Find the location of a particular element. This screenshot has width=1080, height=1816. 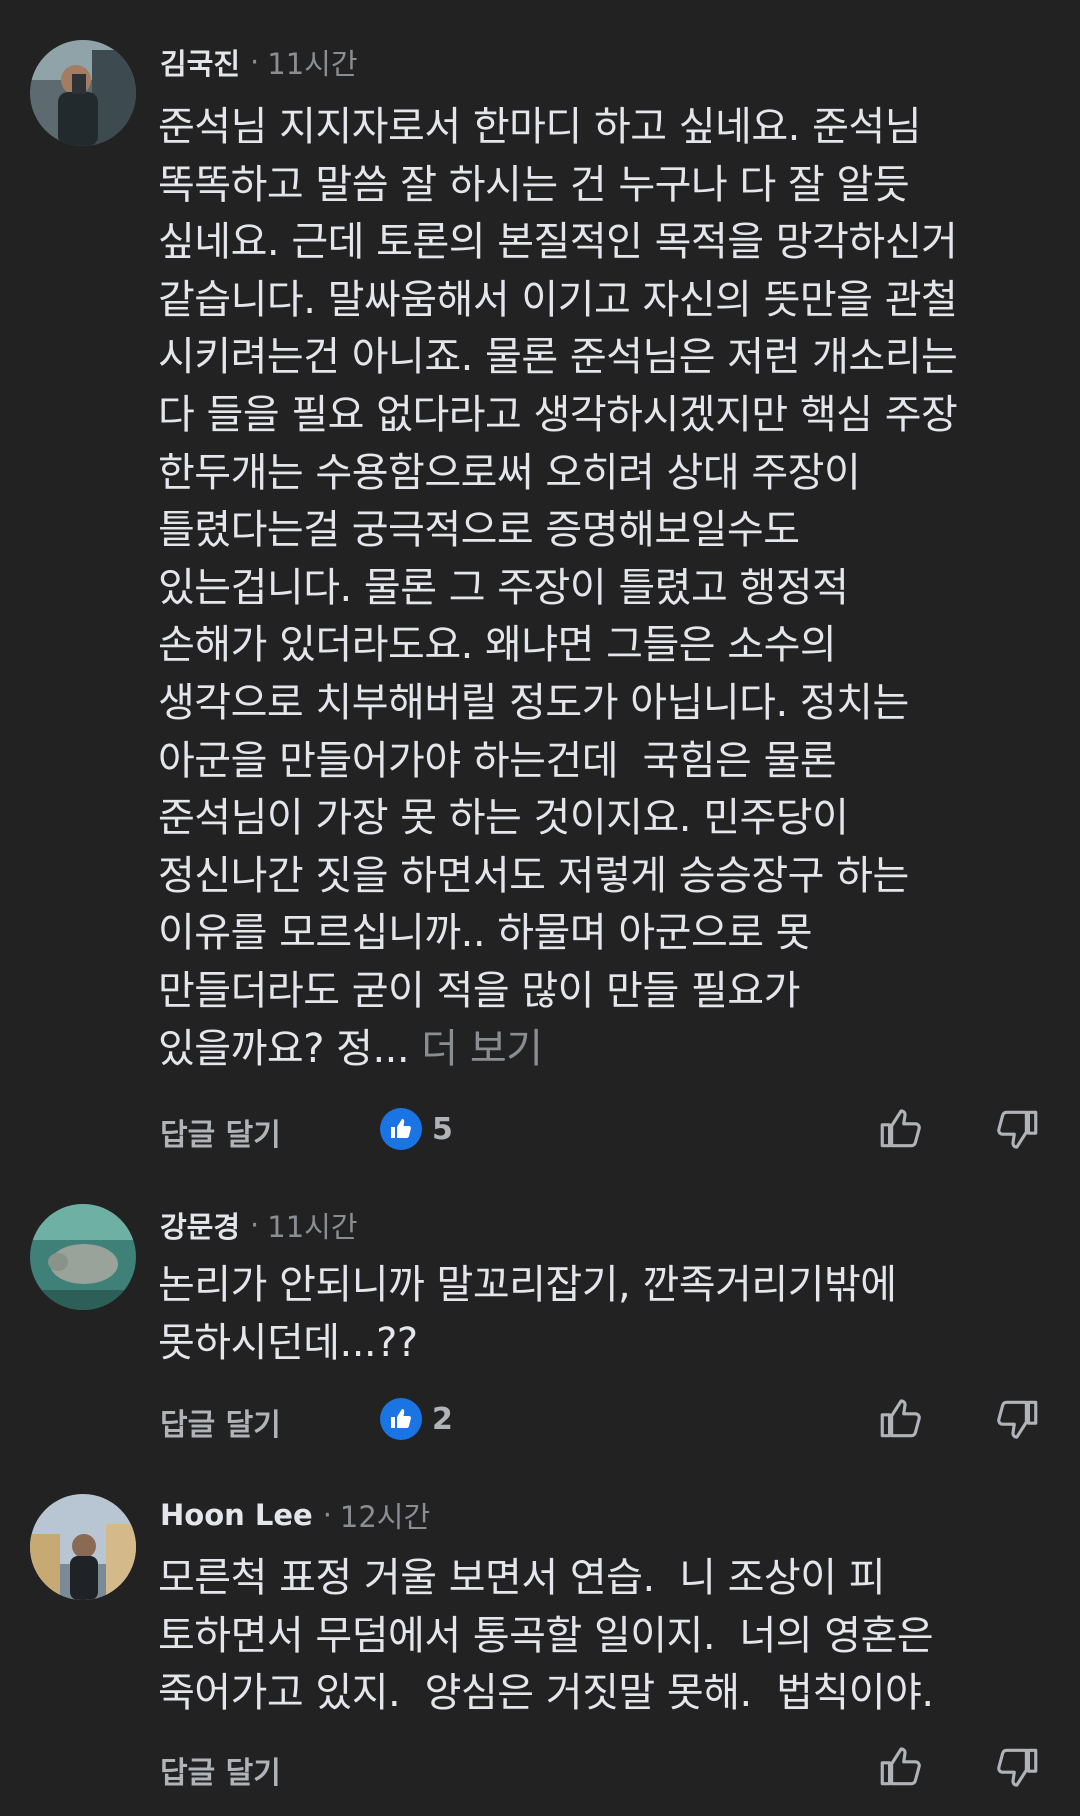

comment-author: Hoon Lee is located at coordinates (236, 1515).